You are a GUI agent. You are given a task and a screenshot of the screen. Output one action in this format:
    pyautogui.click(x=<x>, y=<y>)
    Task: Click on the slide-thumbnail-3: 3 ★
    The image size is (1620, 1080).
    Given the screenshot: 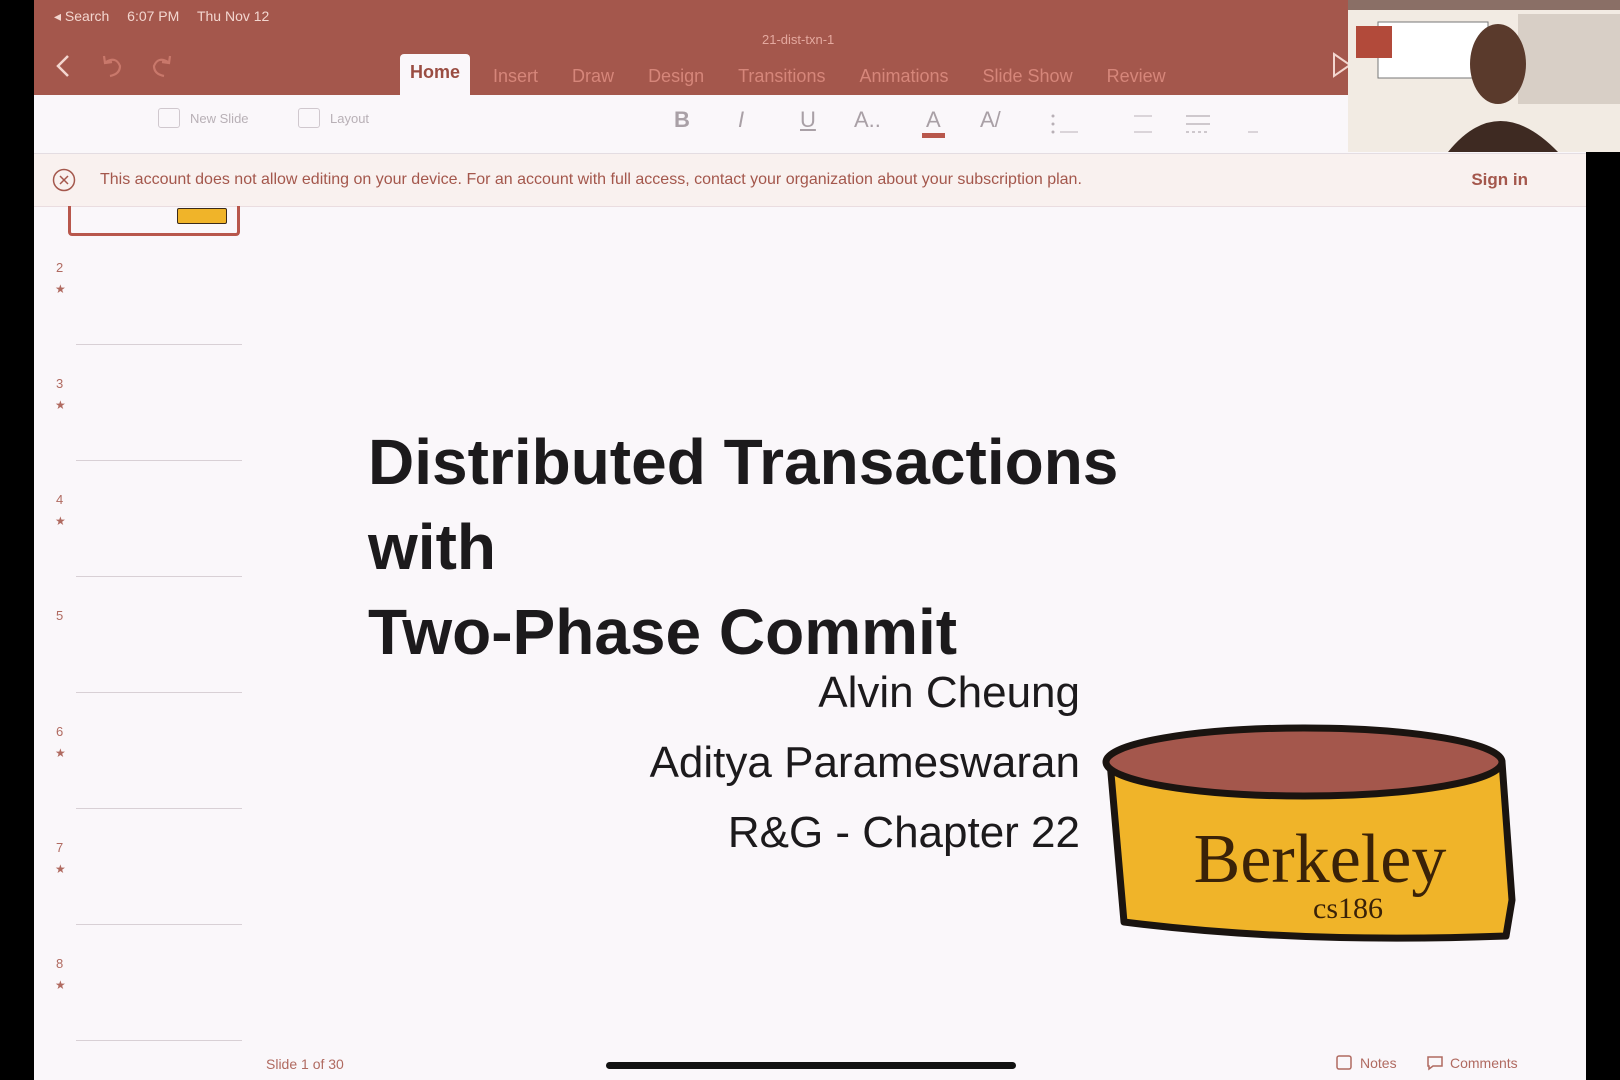 What is the action you would take?
    pyautogui.click(x=149, y=434)
    